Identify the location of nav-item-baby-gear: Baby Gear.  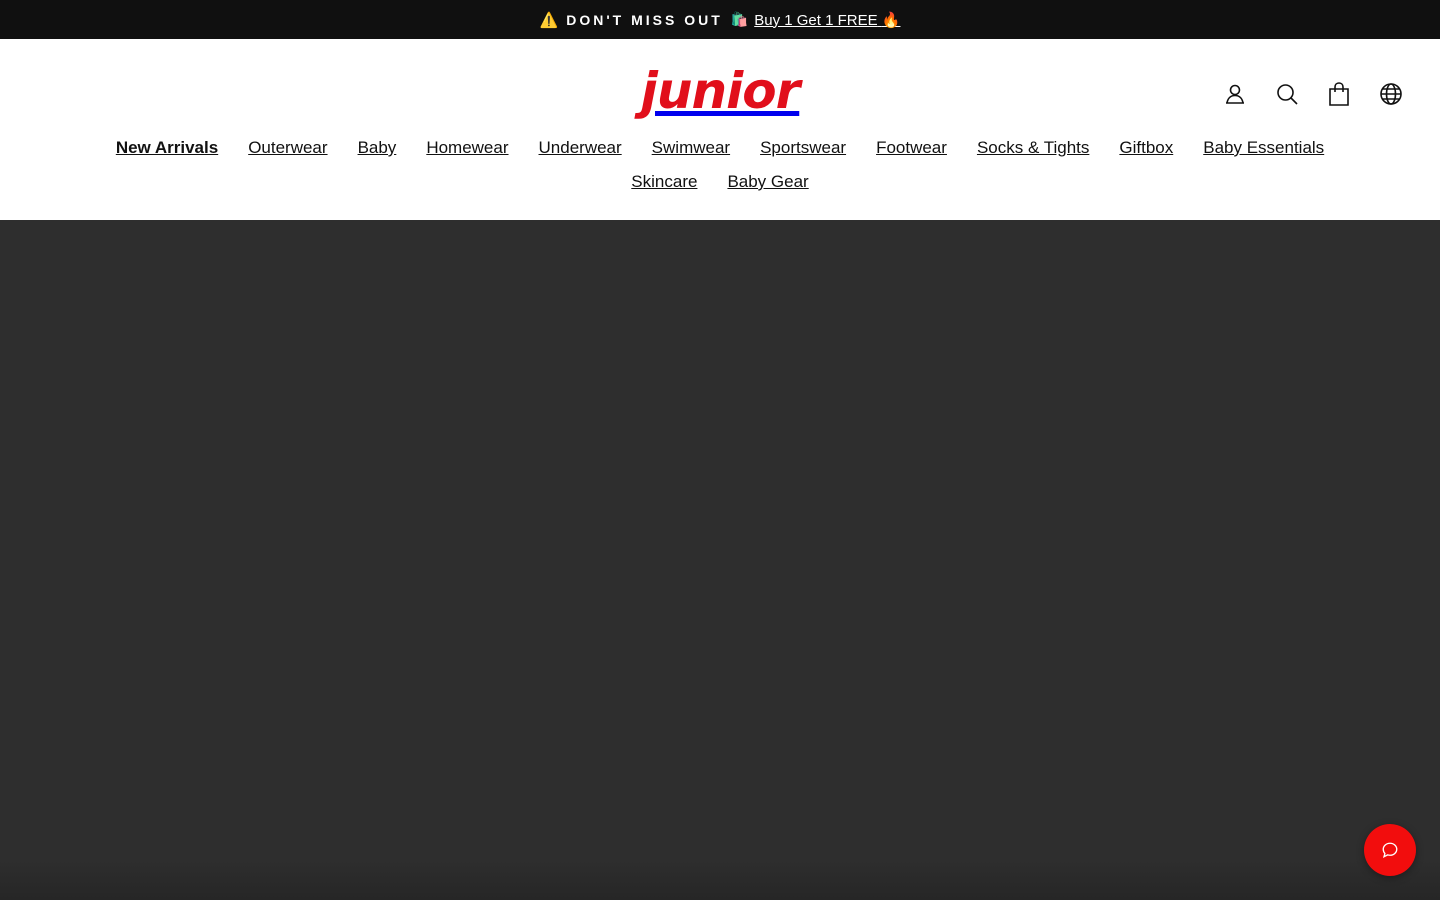
(767, 185).